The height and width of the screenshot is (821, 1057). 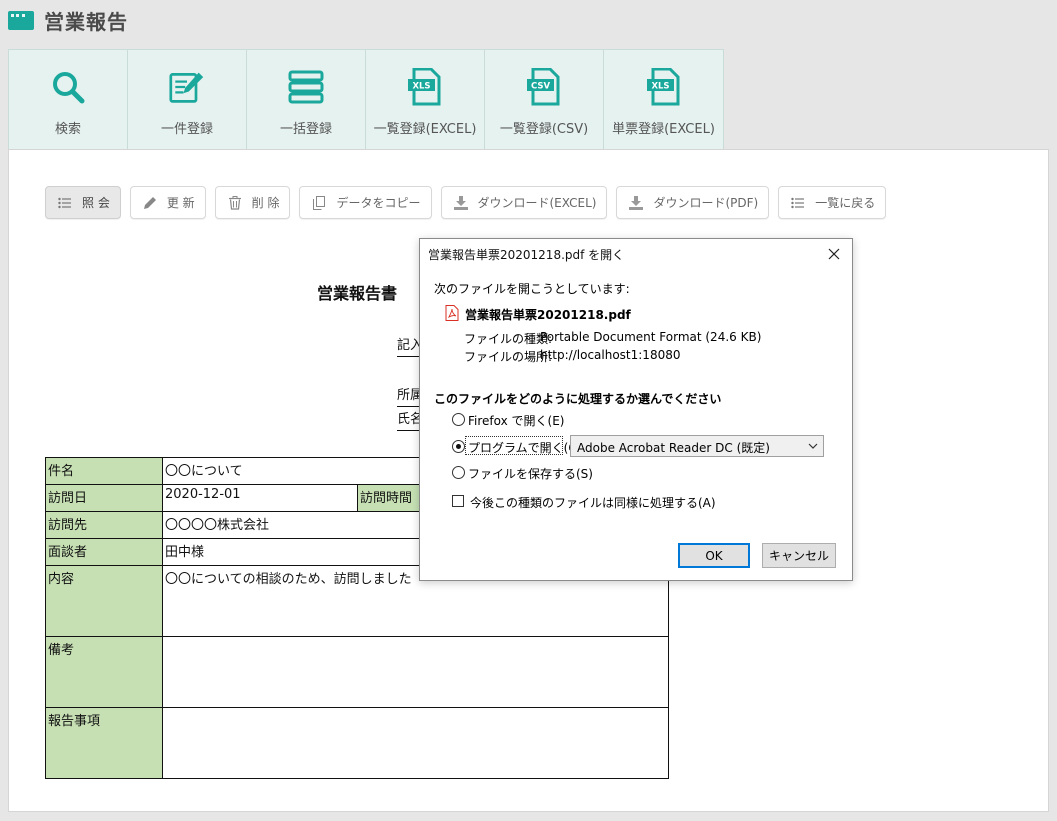 I want to click on copy-data-button-label: データをコピー, so click(x=378, y=203).